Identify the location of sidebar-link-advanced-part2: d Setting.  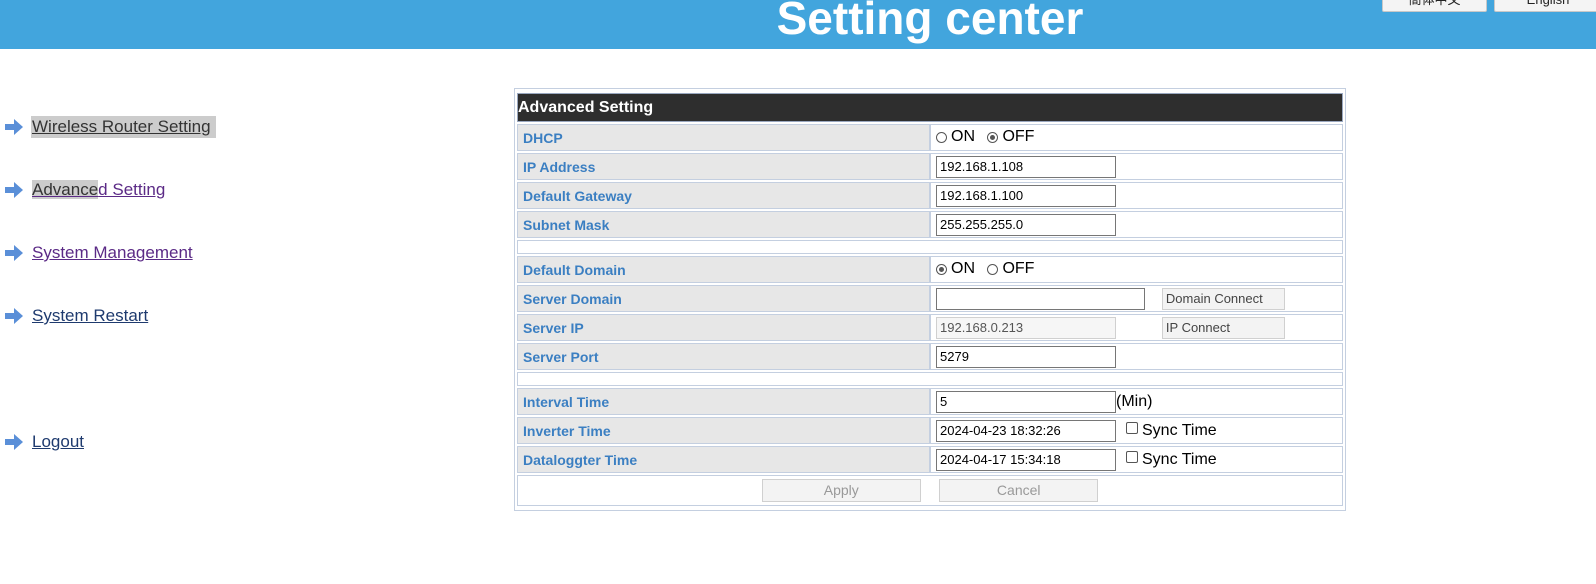
(132, 189).